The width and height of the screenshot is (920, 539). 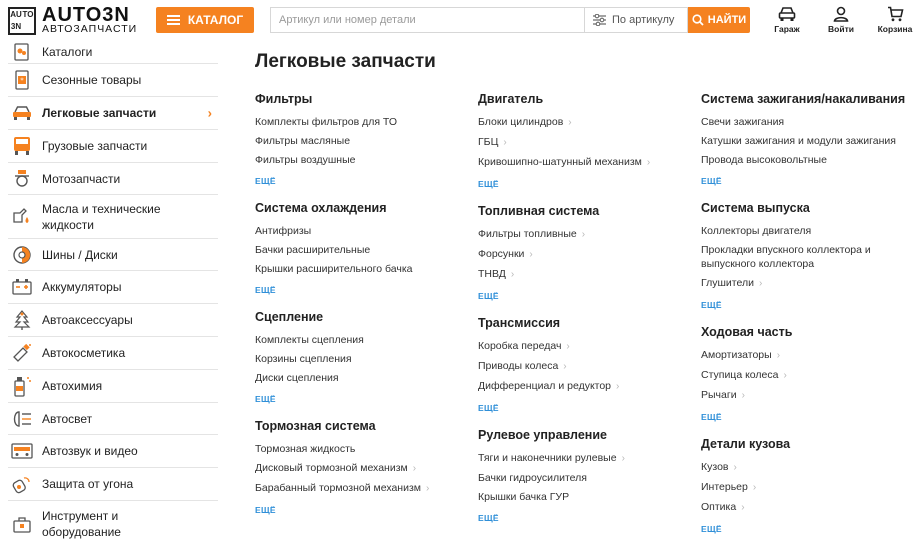 I want to click on subcategory-link: ТНВД ›, so click(x=585, y=274).